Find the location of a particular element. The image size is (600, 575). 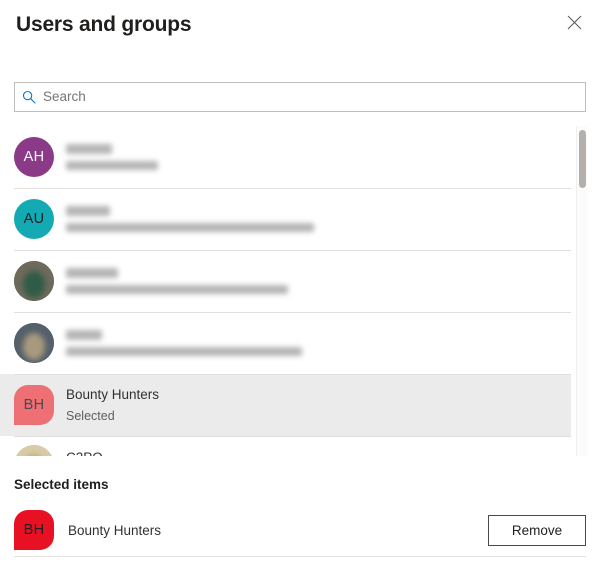

list-item-name: Bounty Hunters is located at coordinates (113, 394).